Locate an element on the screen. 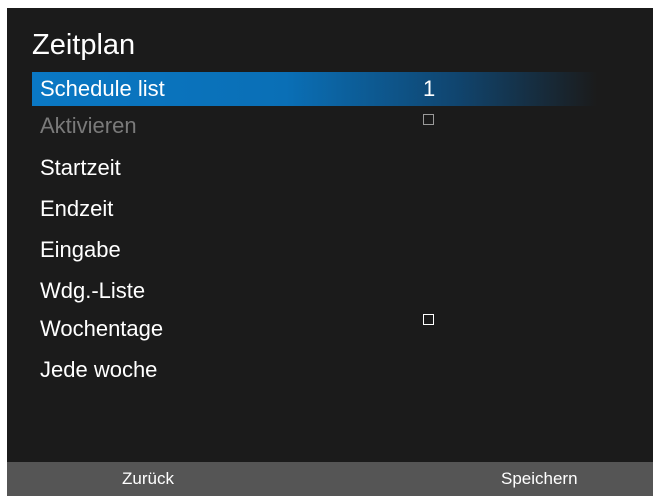 The height and width of the screenshot is (503, 662). back-button: Zurück is located at coordinates (148, 479).